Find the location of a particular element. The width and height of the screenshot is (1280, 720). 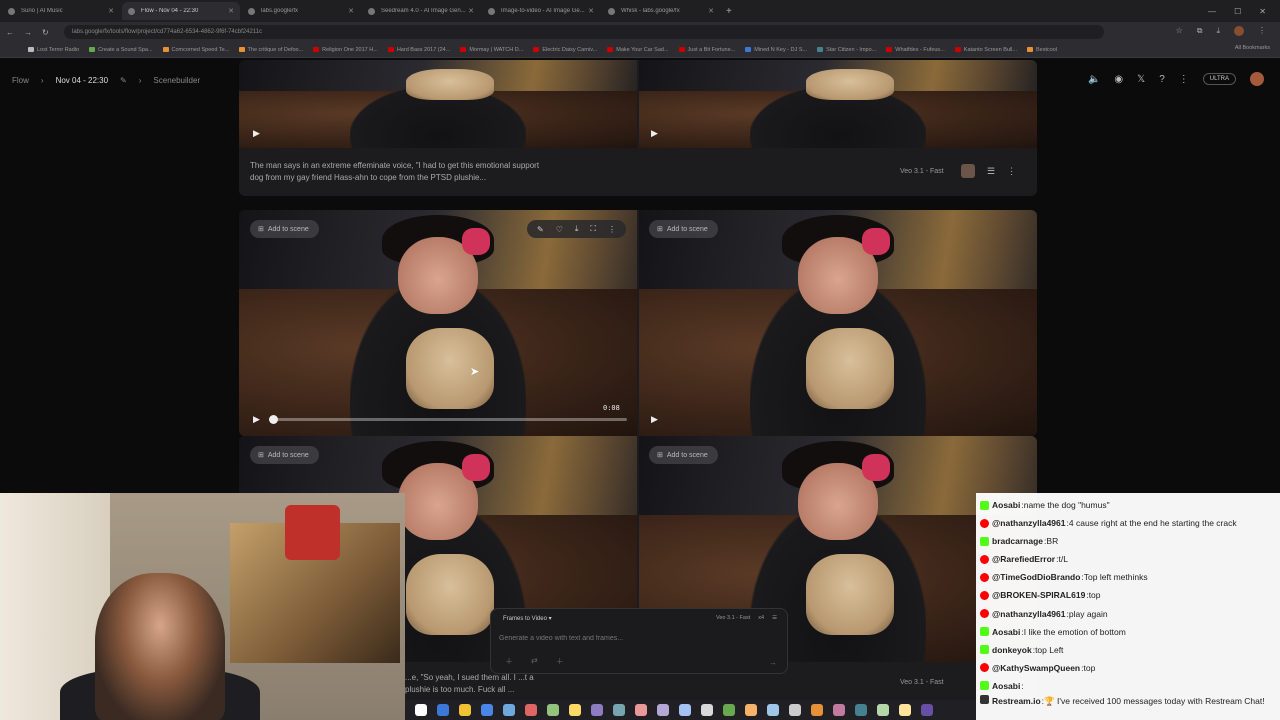

speaker-icon: 🔈 is located at coordinates (1094, 79).